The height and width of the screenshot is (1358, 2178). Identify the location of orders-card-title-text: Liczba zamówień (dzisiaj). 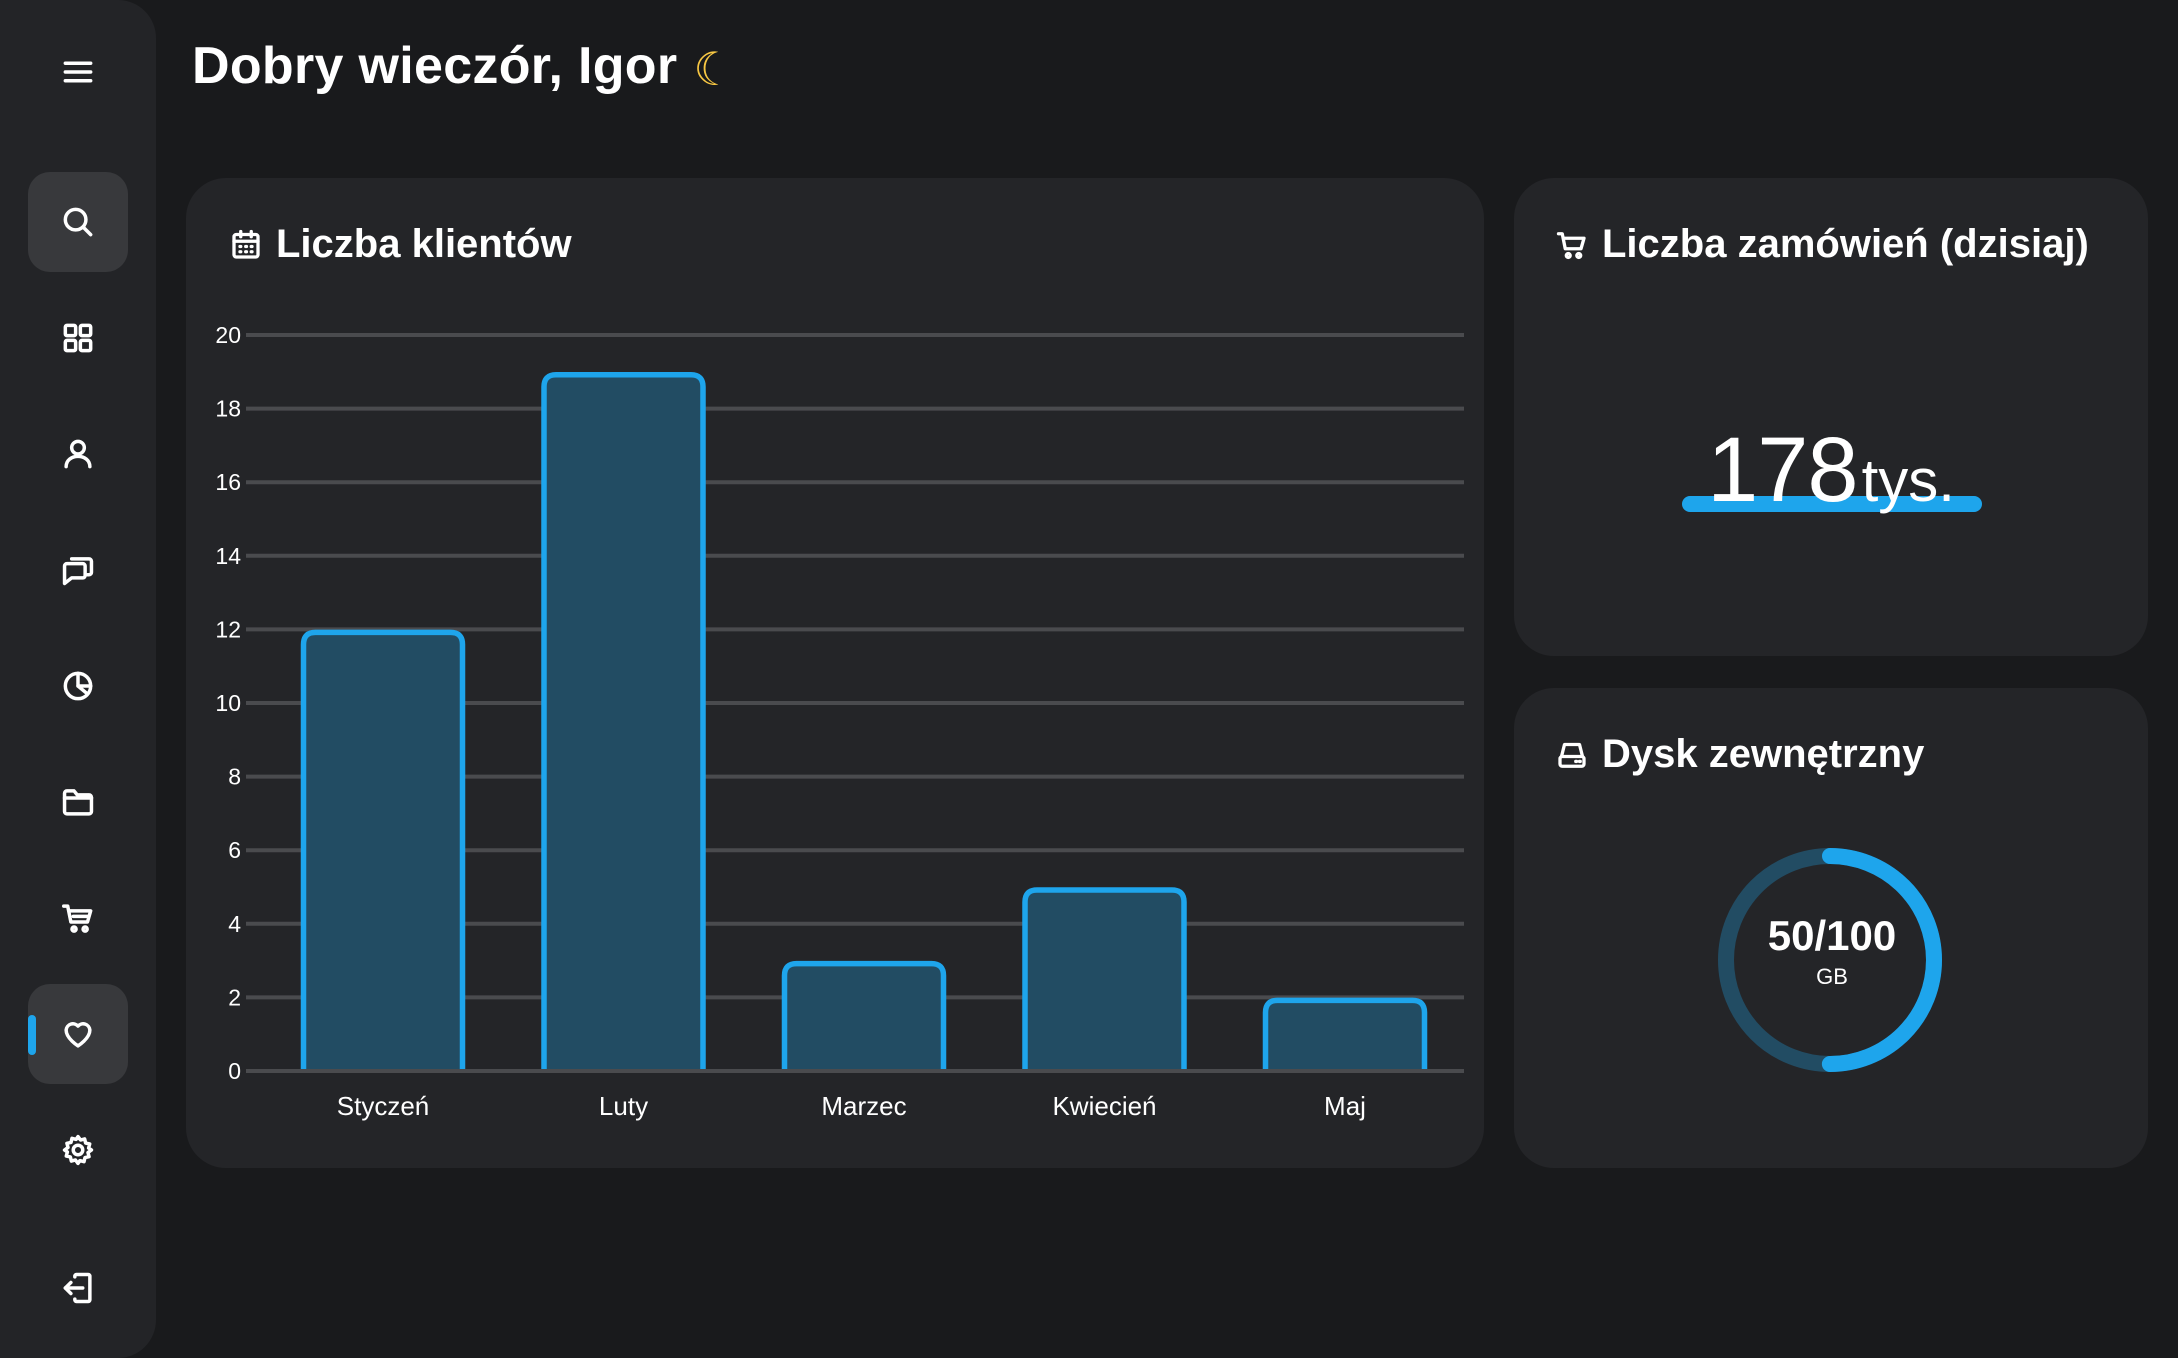
(1845, 244).